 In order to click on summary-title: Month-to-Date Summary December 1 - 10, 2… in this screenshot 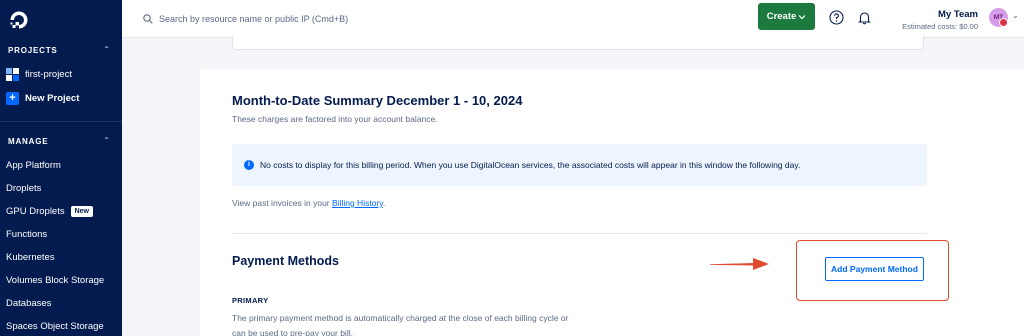, I will do `click(377, 100)`.